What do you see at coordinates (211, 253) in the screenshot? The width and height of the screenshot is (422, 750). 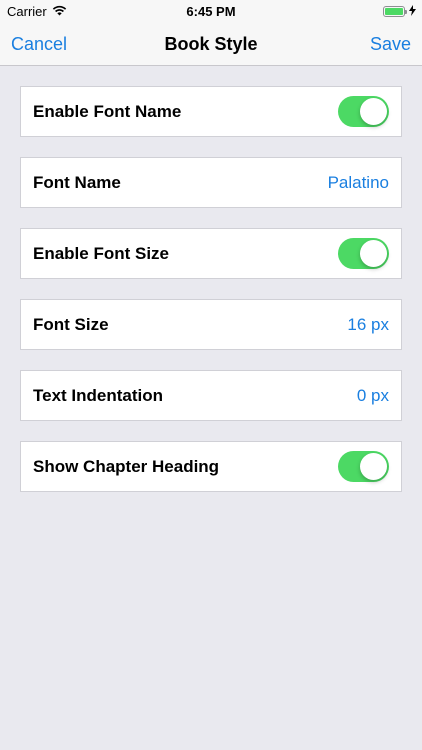 I see `row-enable-font-size: Enable Font Size` at bounding box center [211, 253].